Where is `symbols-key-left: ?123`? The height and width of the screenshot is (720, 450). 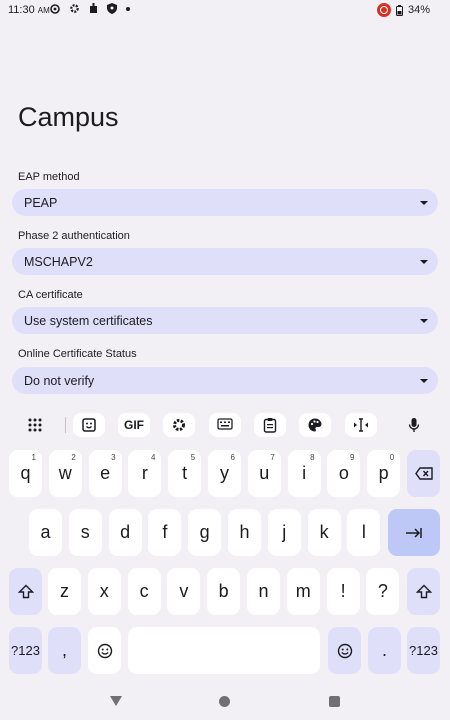 symbols-key-left: ?123 is located at coordinates (25, 650).